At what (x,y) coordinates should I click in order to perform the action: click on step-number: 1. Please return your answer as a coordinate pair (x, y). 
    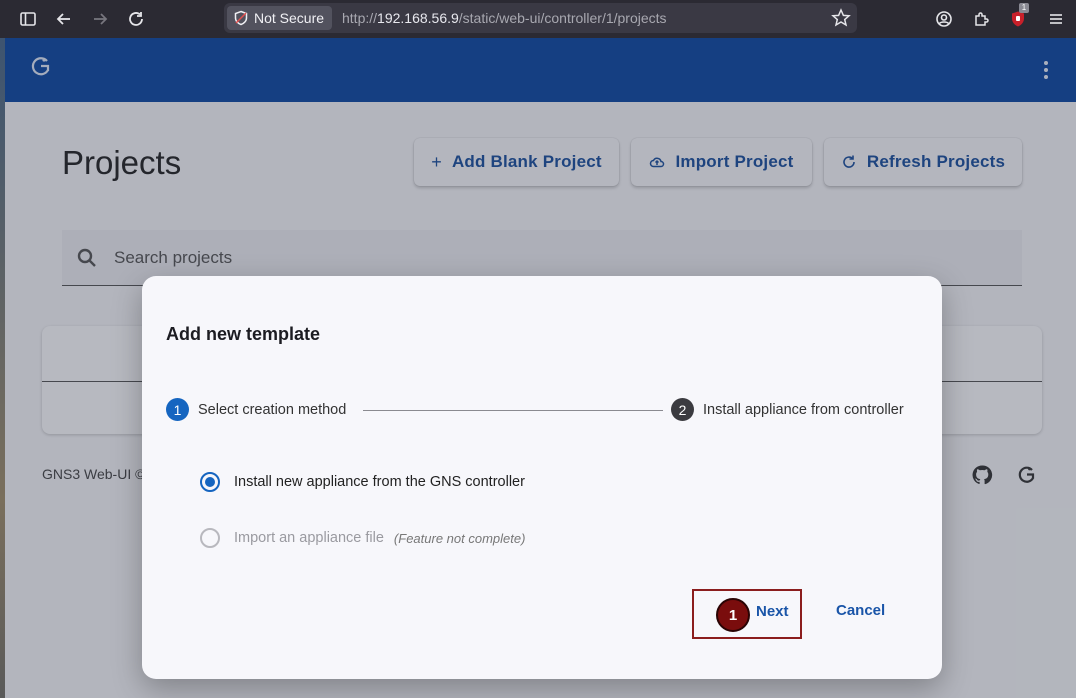
    Looking at the image, I should click on (177, 409).